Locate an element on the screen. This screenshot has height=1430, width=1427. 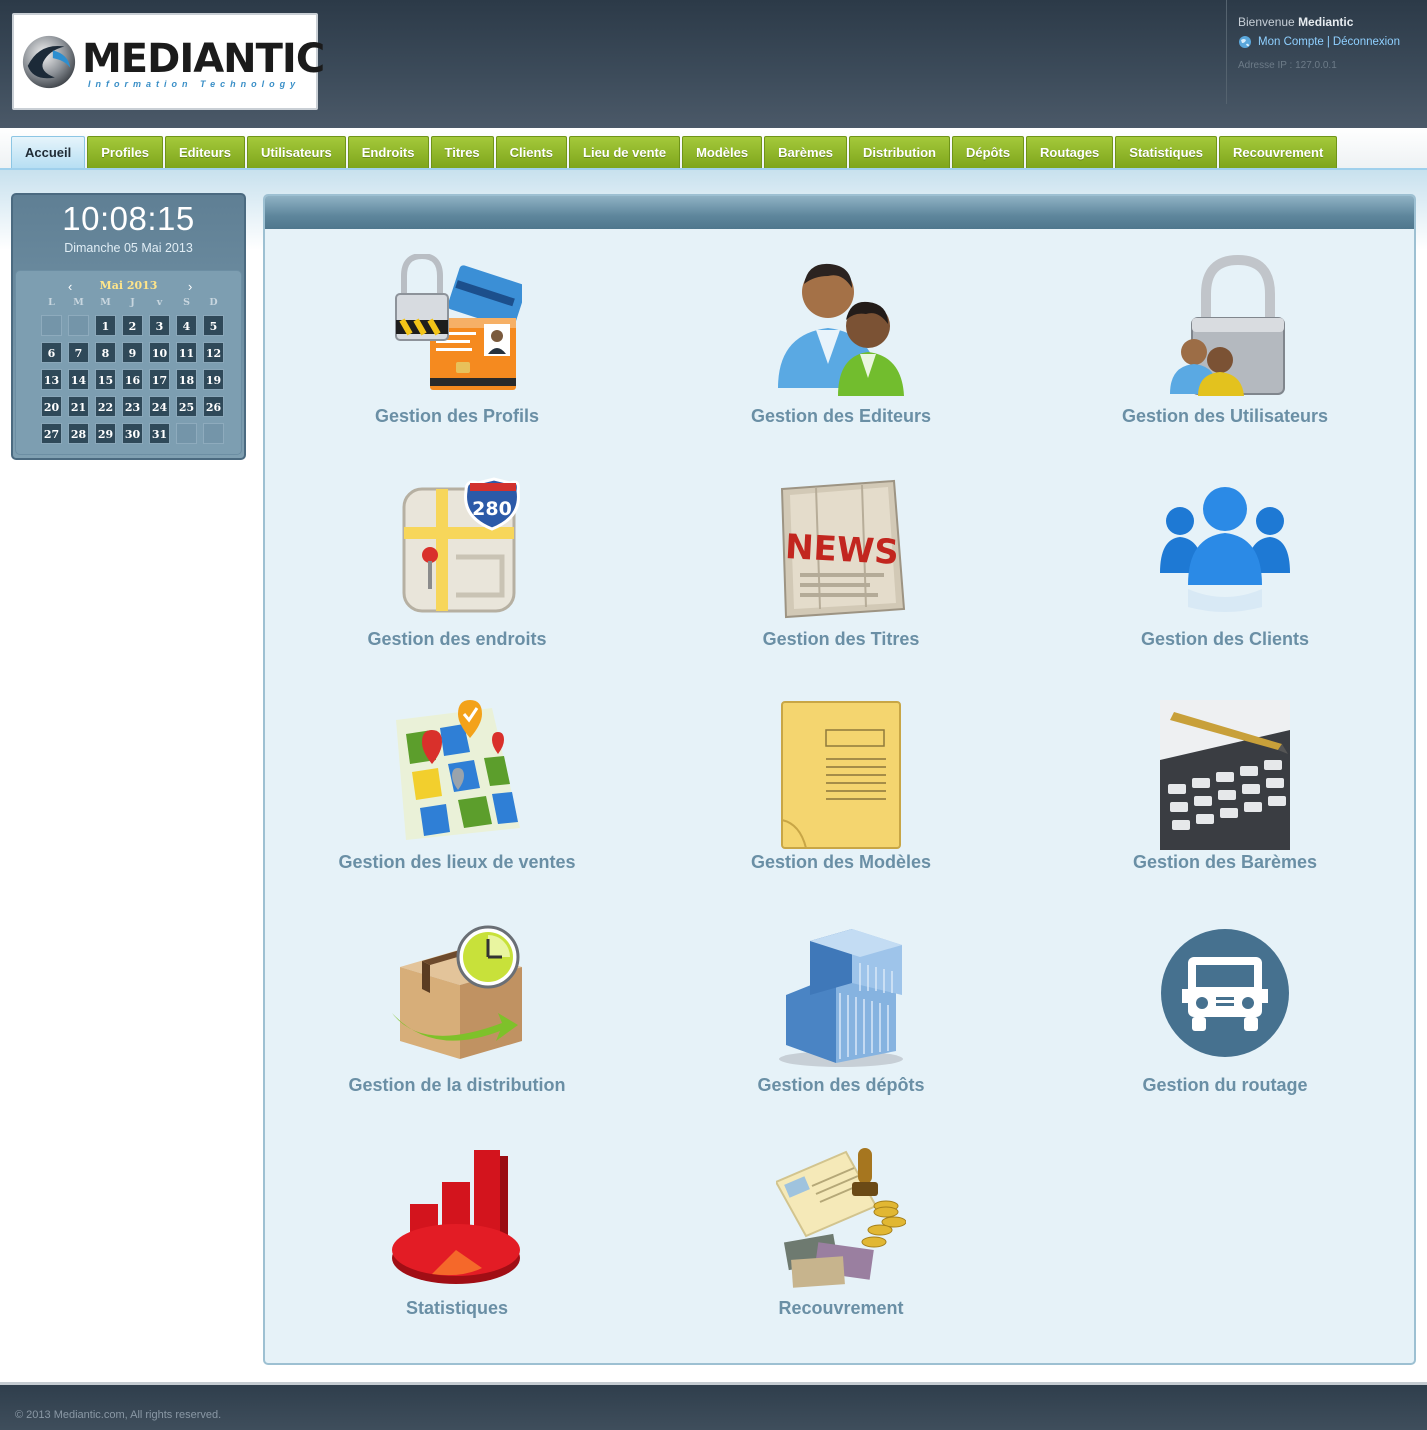
calendar-day: 13 is located at coordinates (51, 379).